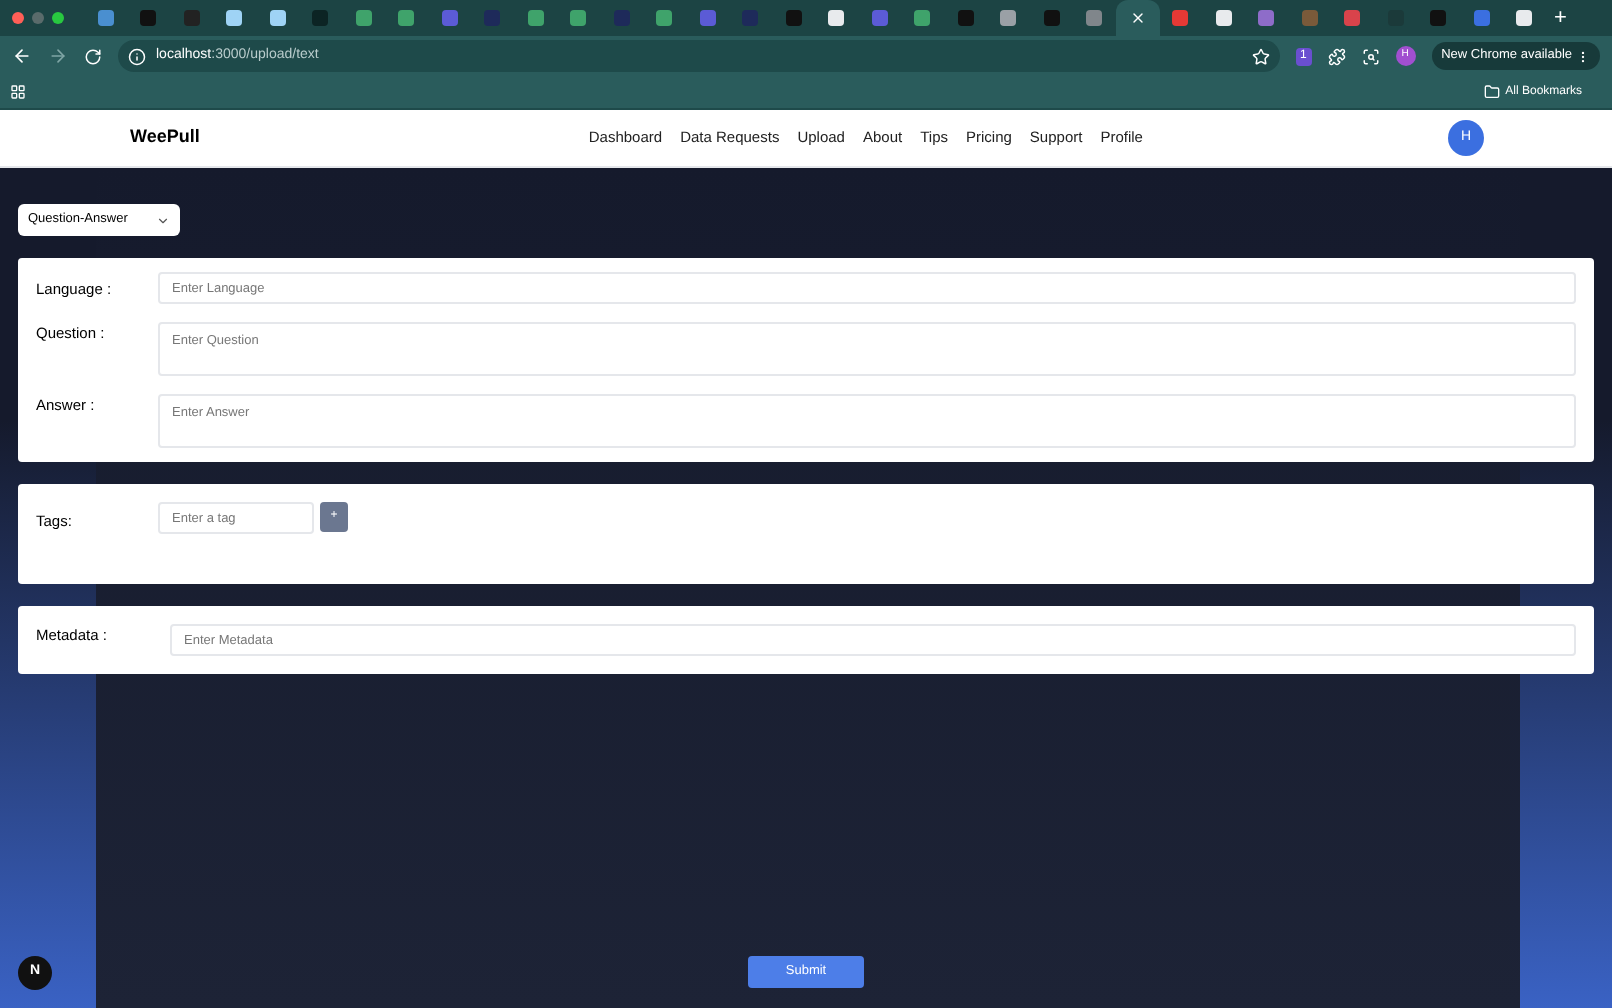 The image size is (1612, 1008). What do you see at coordinates (165, 138) in the screenshot?
I see `brand-logo: WeePull` at bounding box center [165, 138].